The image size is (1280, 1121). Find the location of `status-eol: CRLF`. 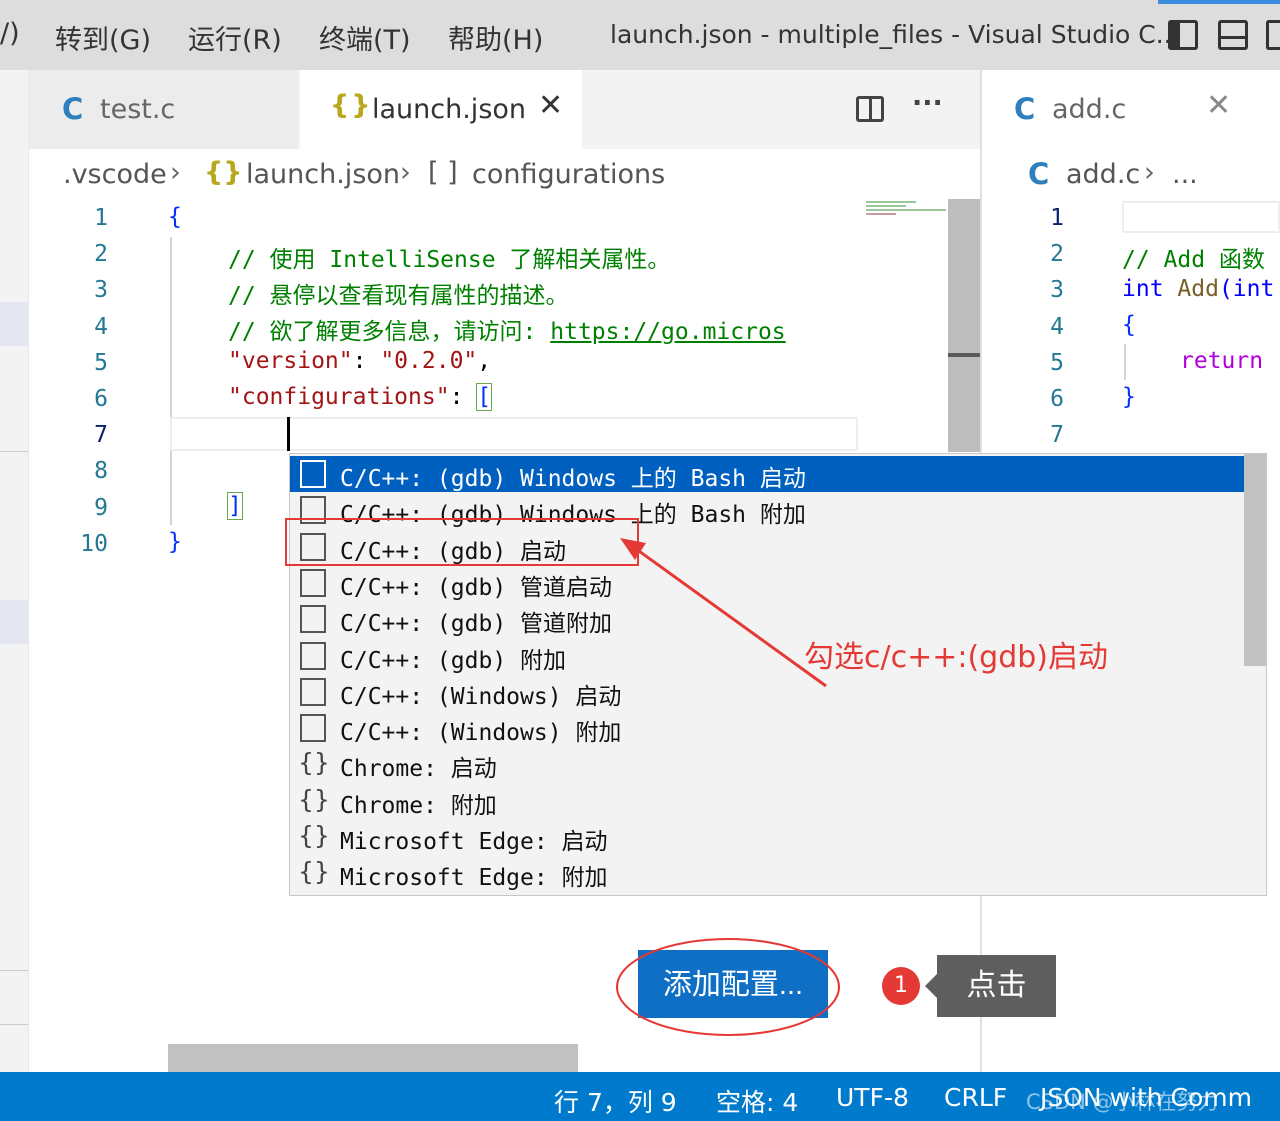

status-eol: CRLF is located at coordinates (975, 1097).